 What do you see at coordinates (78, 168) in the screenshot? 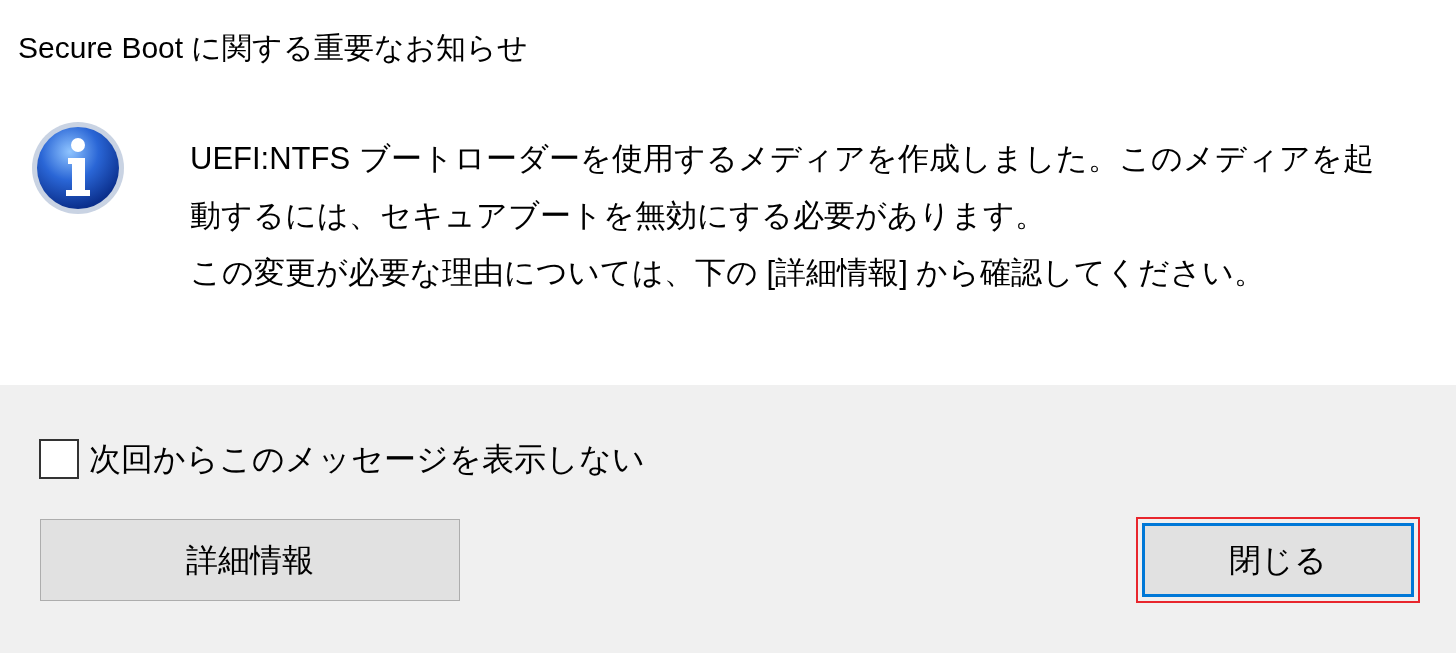
I see `info-icon` at bounding box center [78, 168].